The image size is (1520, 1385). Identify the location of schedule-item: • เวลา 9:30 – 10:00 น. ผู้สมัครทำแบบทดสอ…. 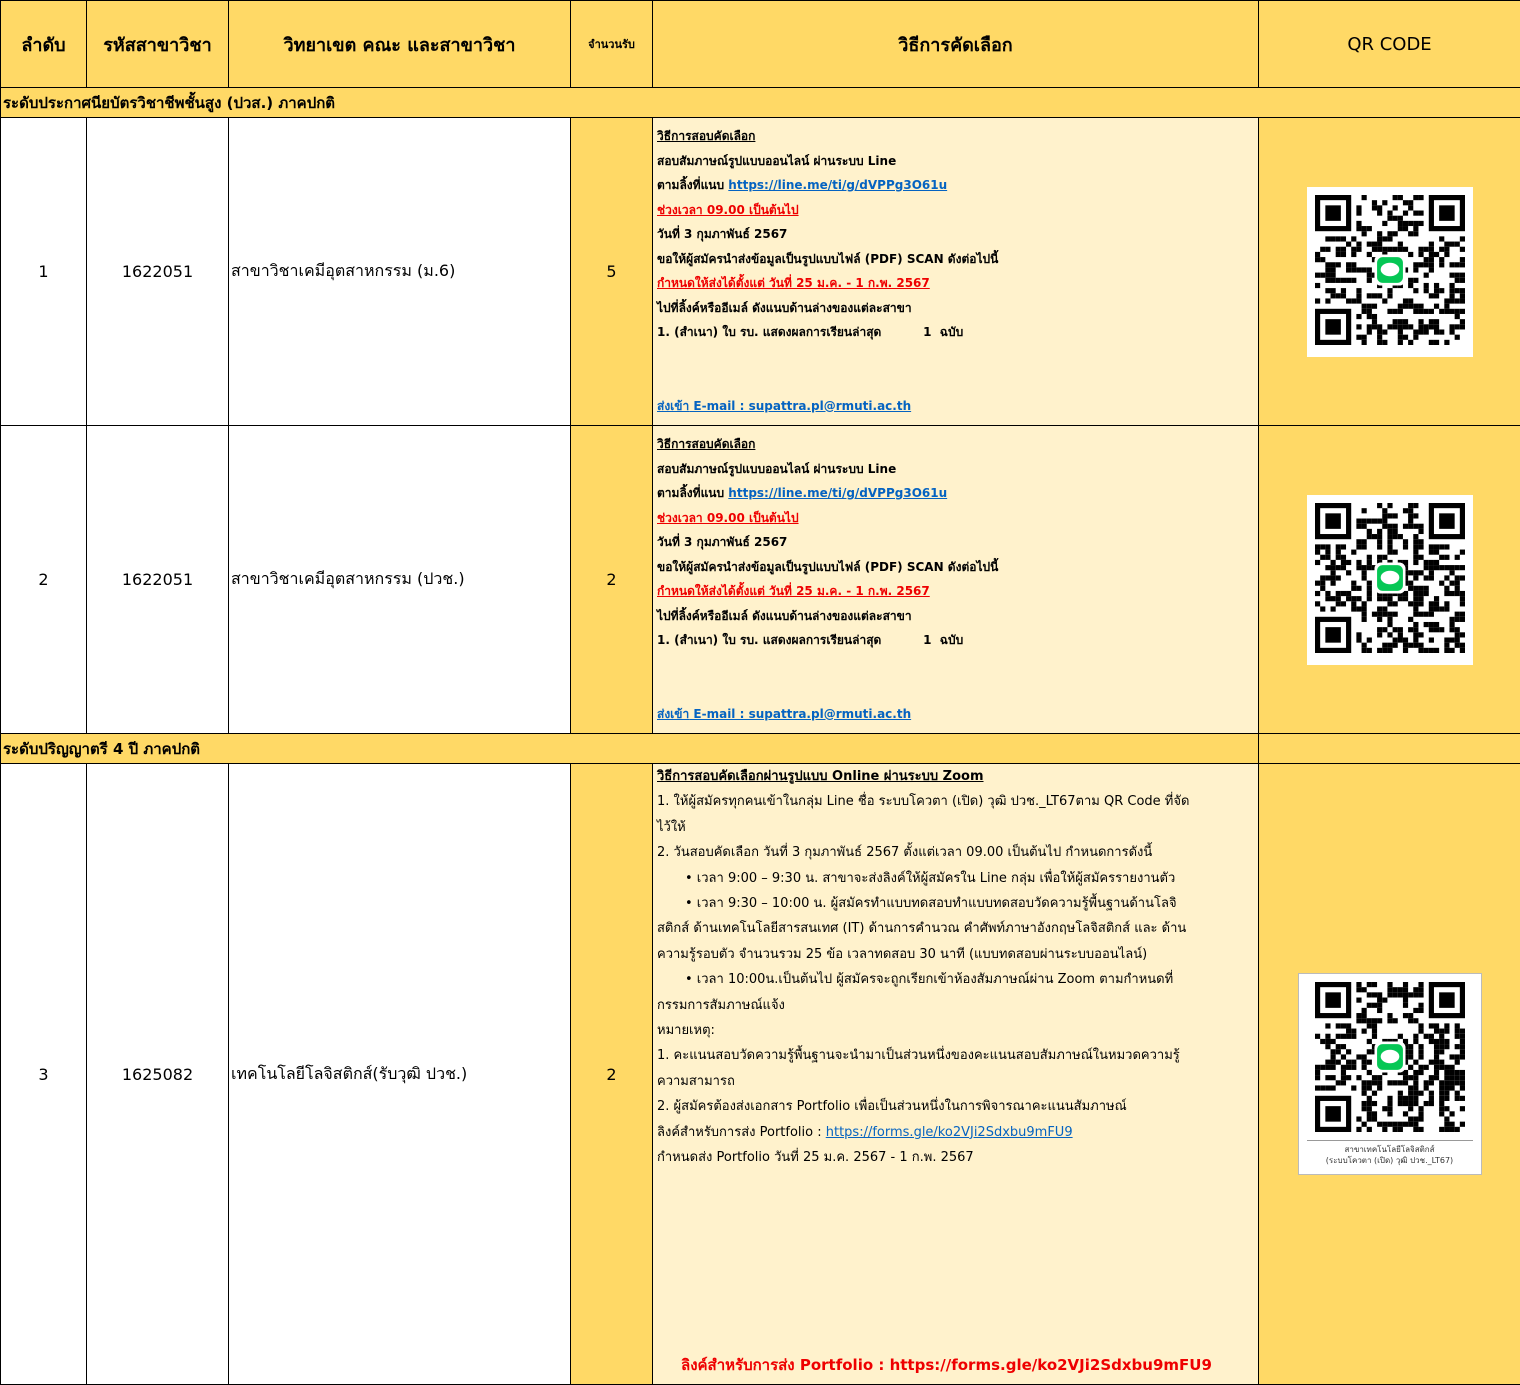
(955, 903).